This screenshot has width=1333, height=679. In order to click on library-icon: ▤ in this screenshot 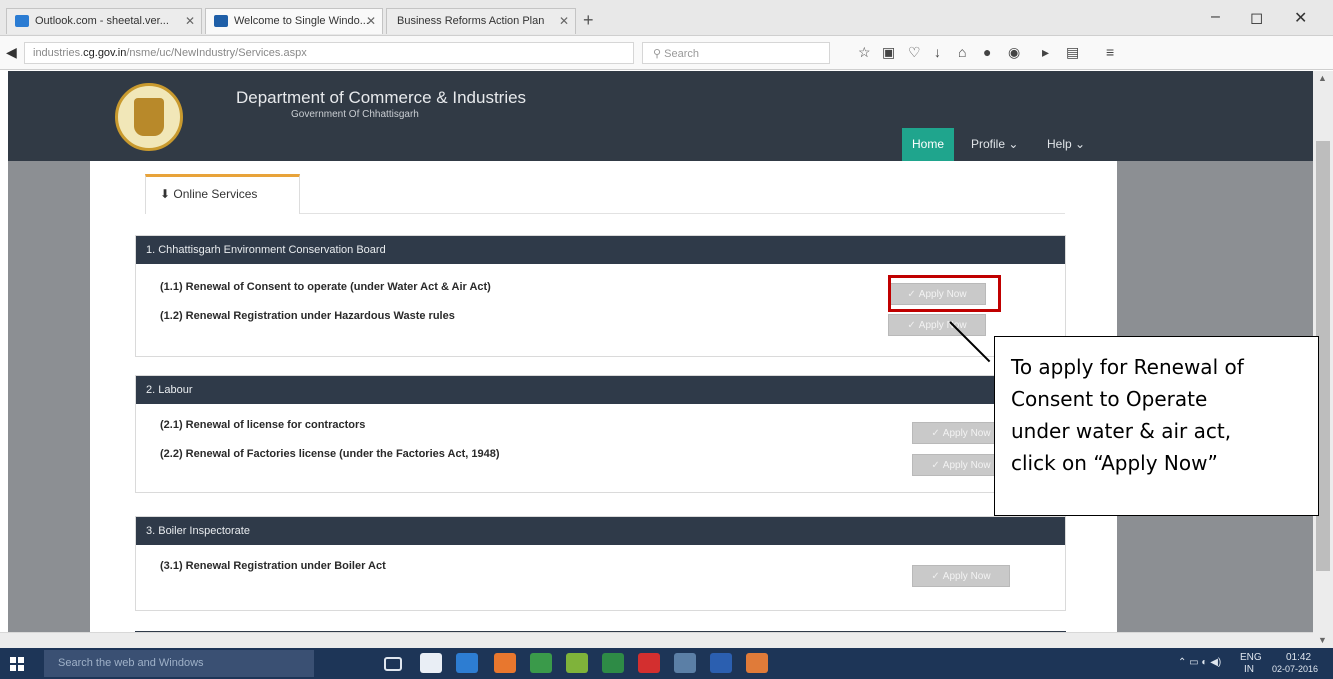, I will do `click(1072, 52)`.